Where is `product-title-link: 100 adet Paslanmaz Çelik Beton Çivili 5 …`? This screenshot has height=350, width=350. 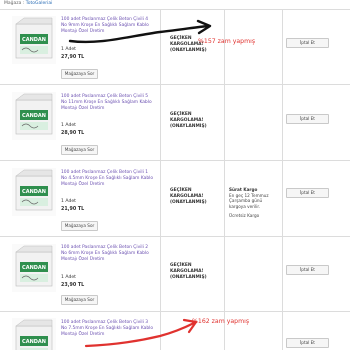 product-title-link: 100 adet Paslanmaz Çelik Beton Çivili 5 … is located at coordinates (108, 103).